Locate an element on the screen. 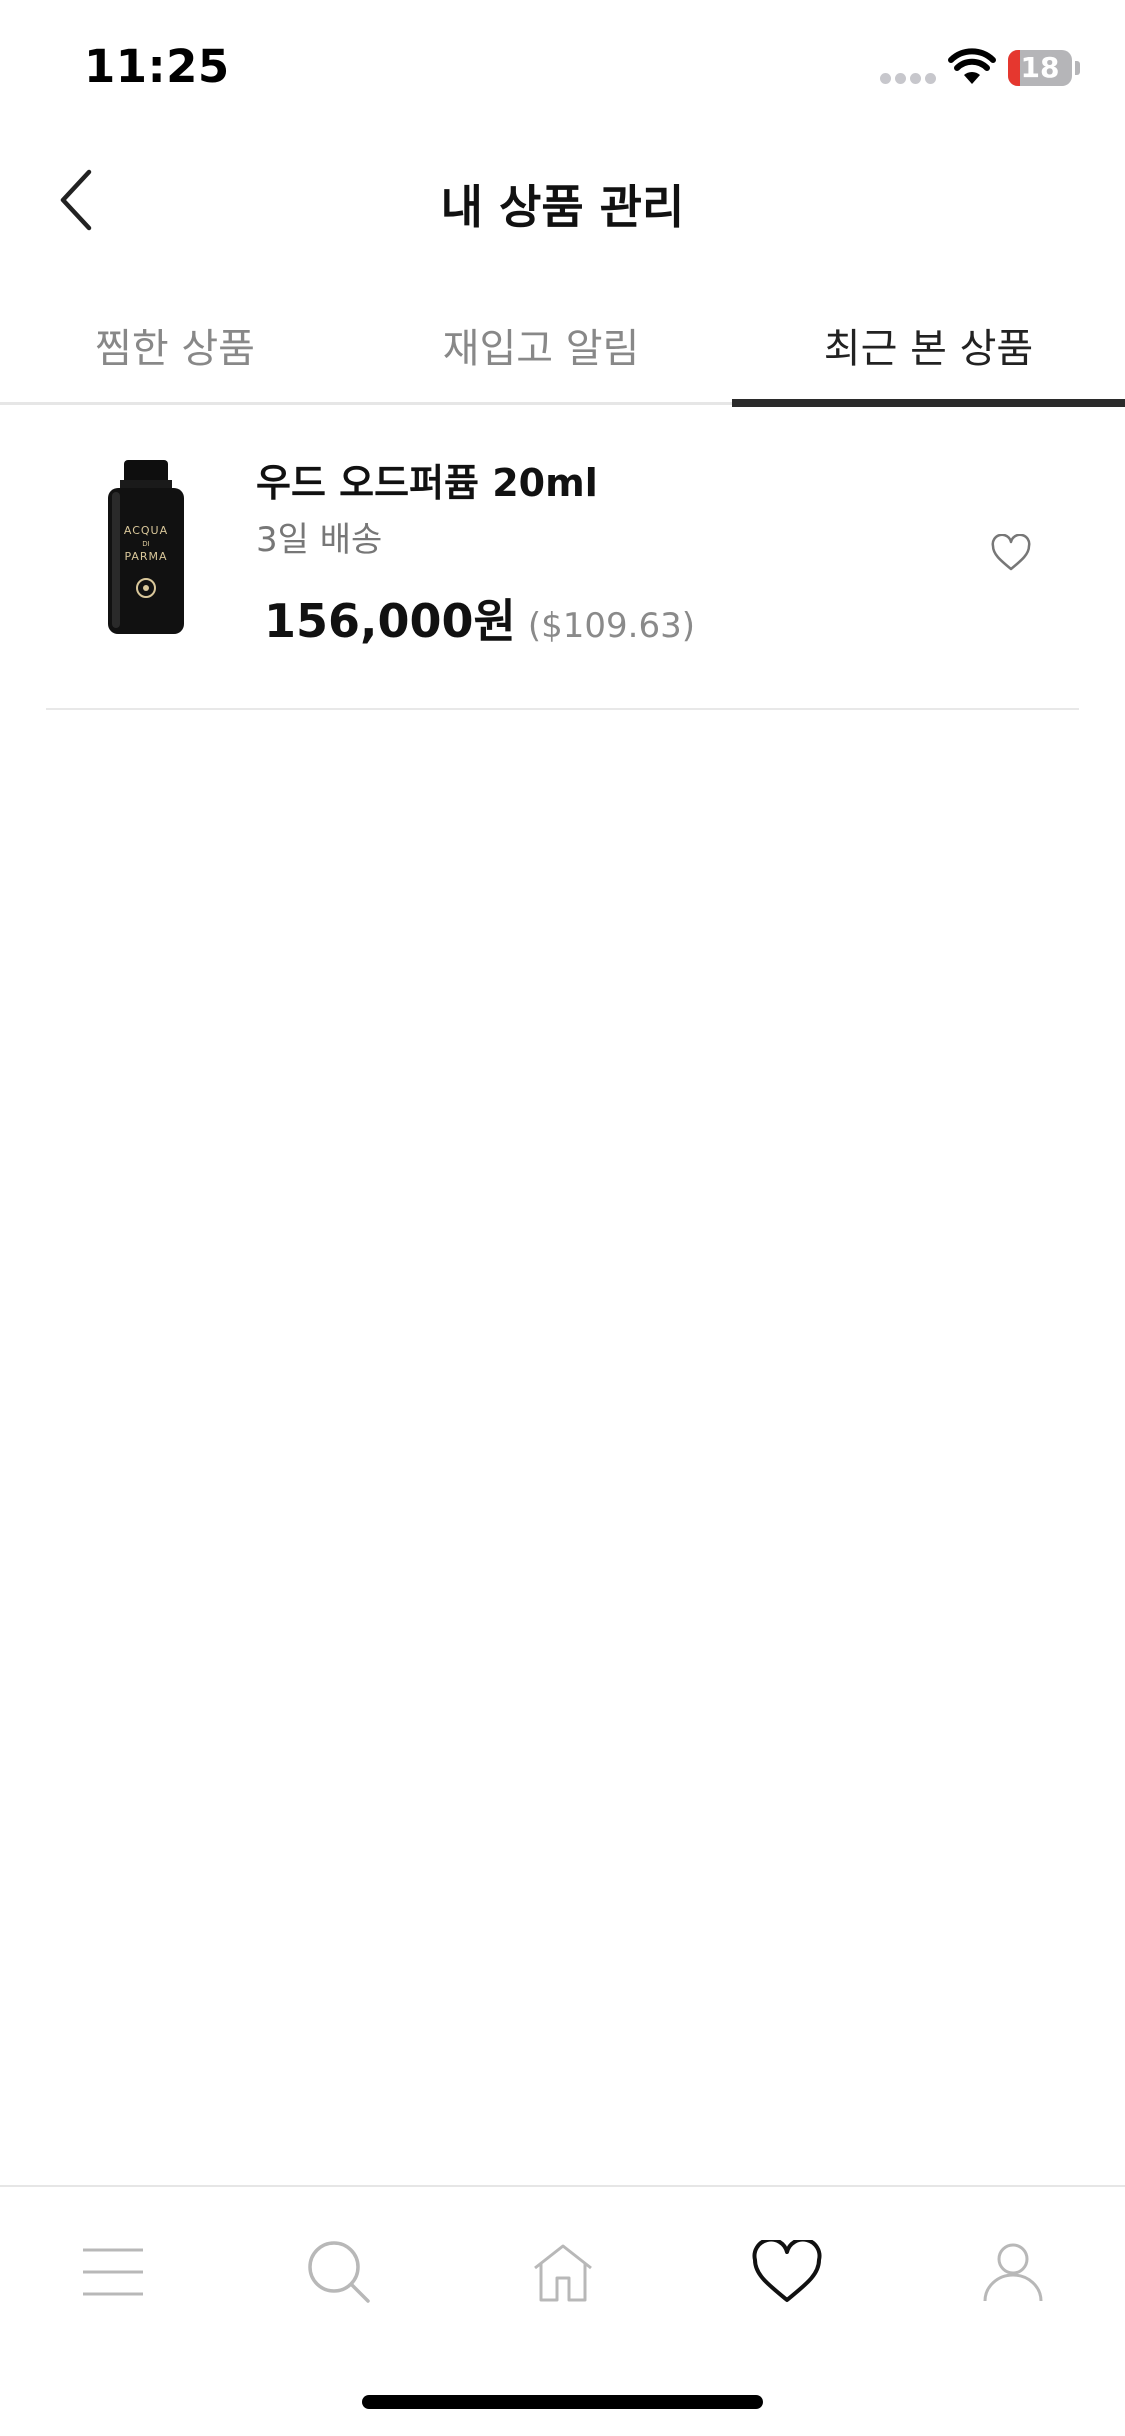 This screenshot has height=2436, width=1125. shipping-info: 3일 배송 is located at coordinates (319, 540).